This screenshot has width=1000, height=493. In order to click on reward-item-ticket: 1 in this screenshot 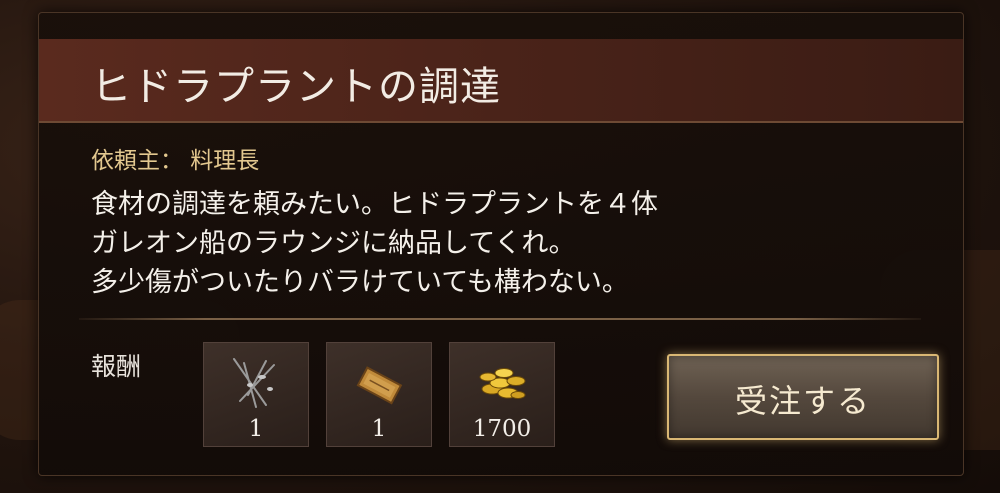, I will do `click(379, 394)`.